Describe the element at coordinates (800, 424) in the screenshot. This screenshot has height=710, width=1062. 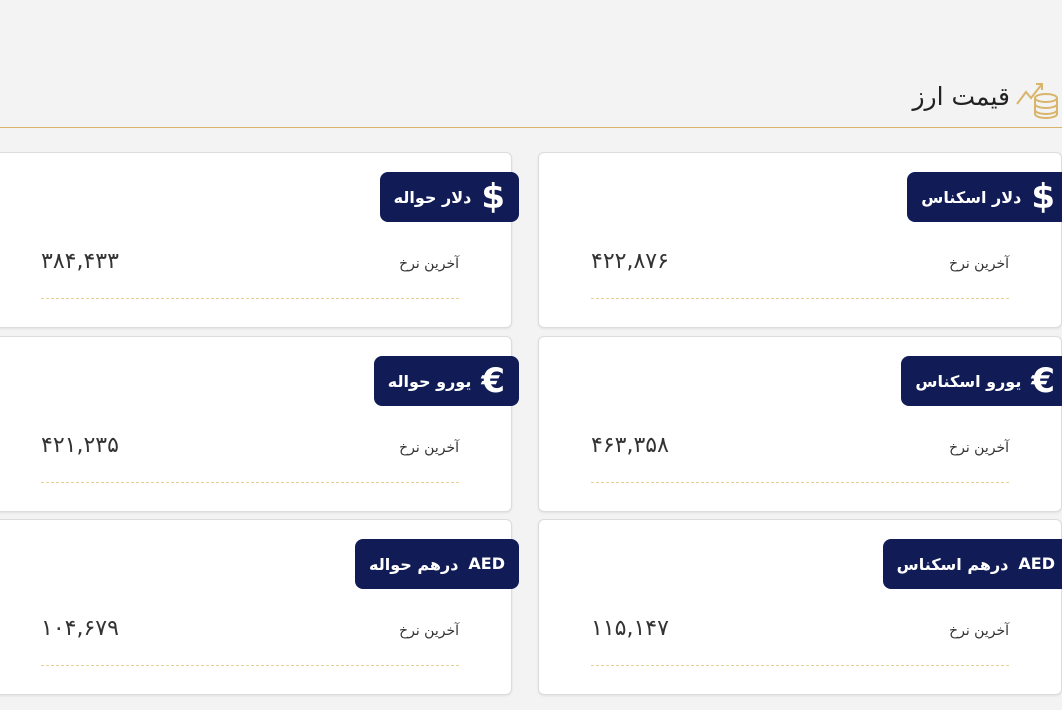
I see `rate-card-eur-cash: € یورو اسکناس آخرین نرخ ۴۶۳,۳۵۸` at that location.